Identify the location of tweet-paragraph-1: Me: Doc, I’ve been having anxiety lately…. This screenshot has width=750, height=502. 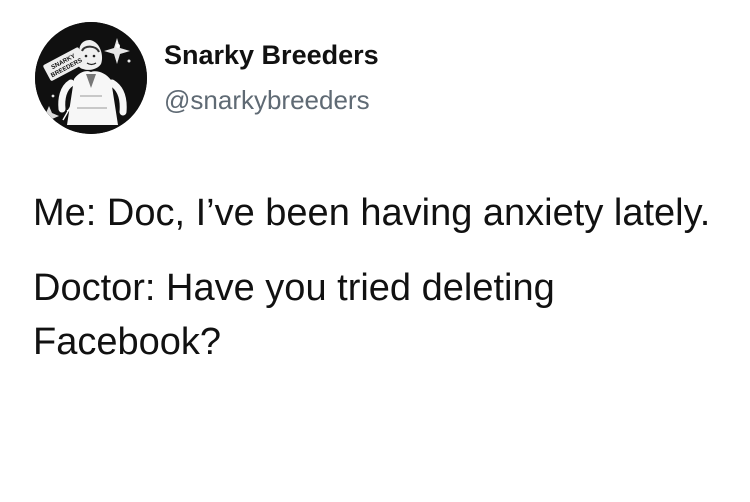
(372, 213).